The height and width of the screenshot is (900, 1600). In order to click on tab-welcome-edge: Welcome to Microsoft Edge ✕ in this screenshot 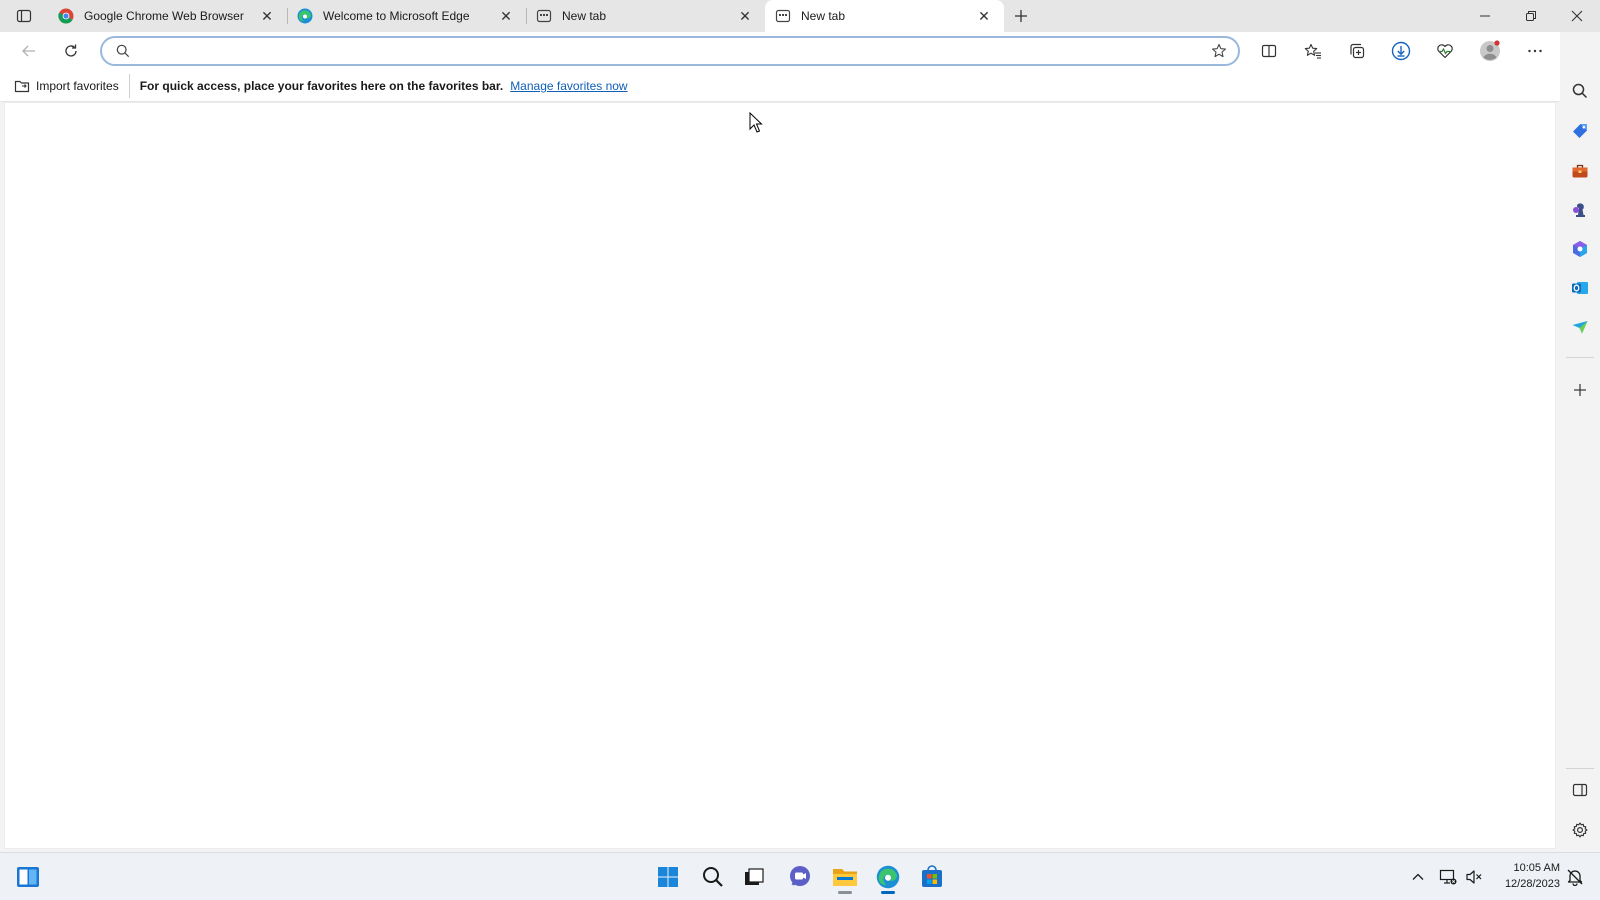, I will do `click(407, 16)`.